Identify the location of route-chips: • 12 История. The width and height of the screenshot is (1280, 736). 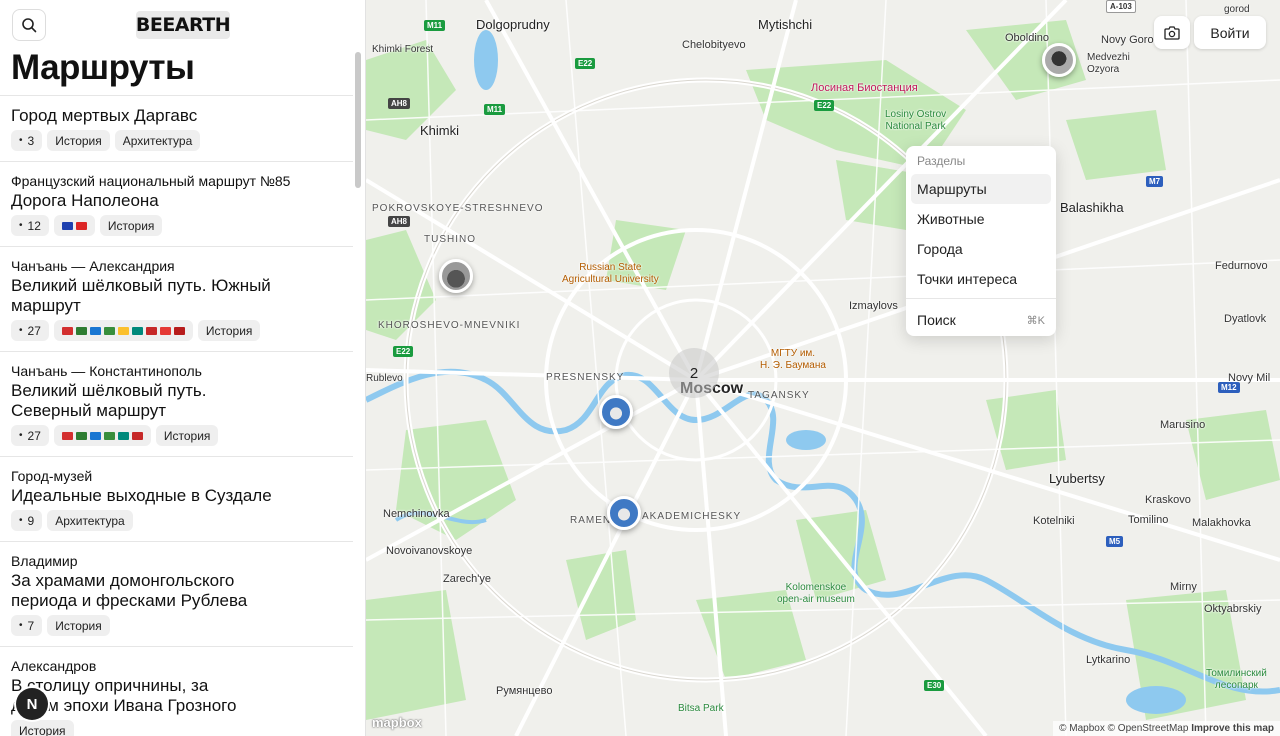
(176, 225).